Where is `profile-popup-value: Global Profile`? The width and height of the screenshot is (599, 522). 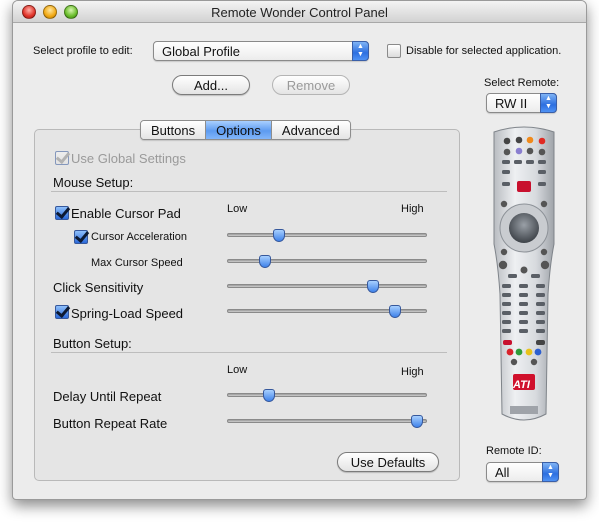 profile-popup-value: Global Profile is located at coordinates (201, 51).